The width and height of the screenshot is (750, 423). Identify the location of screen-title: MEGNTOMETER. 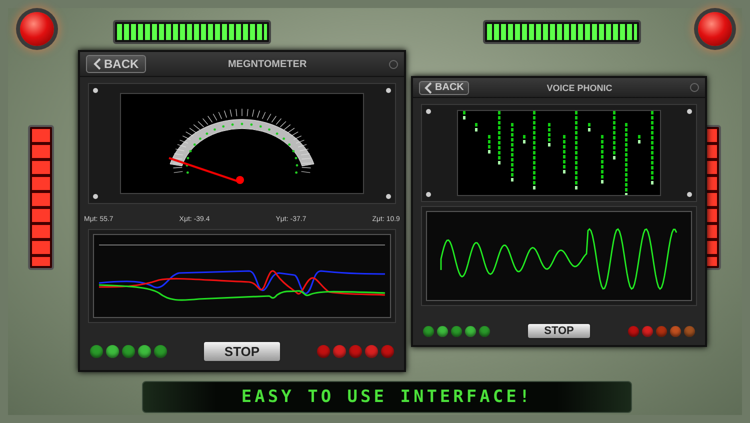
(267, 64).